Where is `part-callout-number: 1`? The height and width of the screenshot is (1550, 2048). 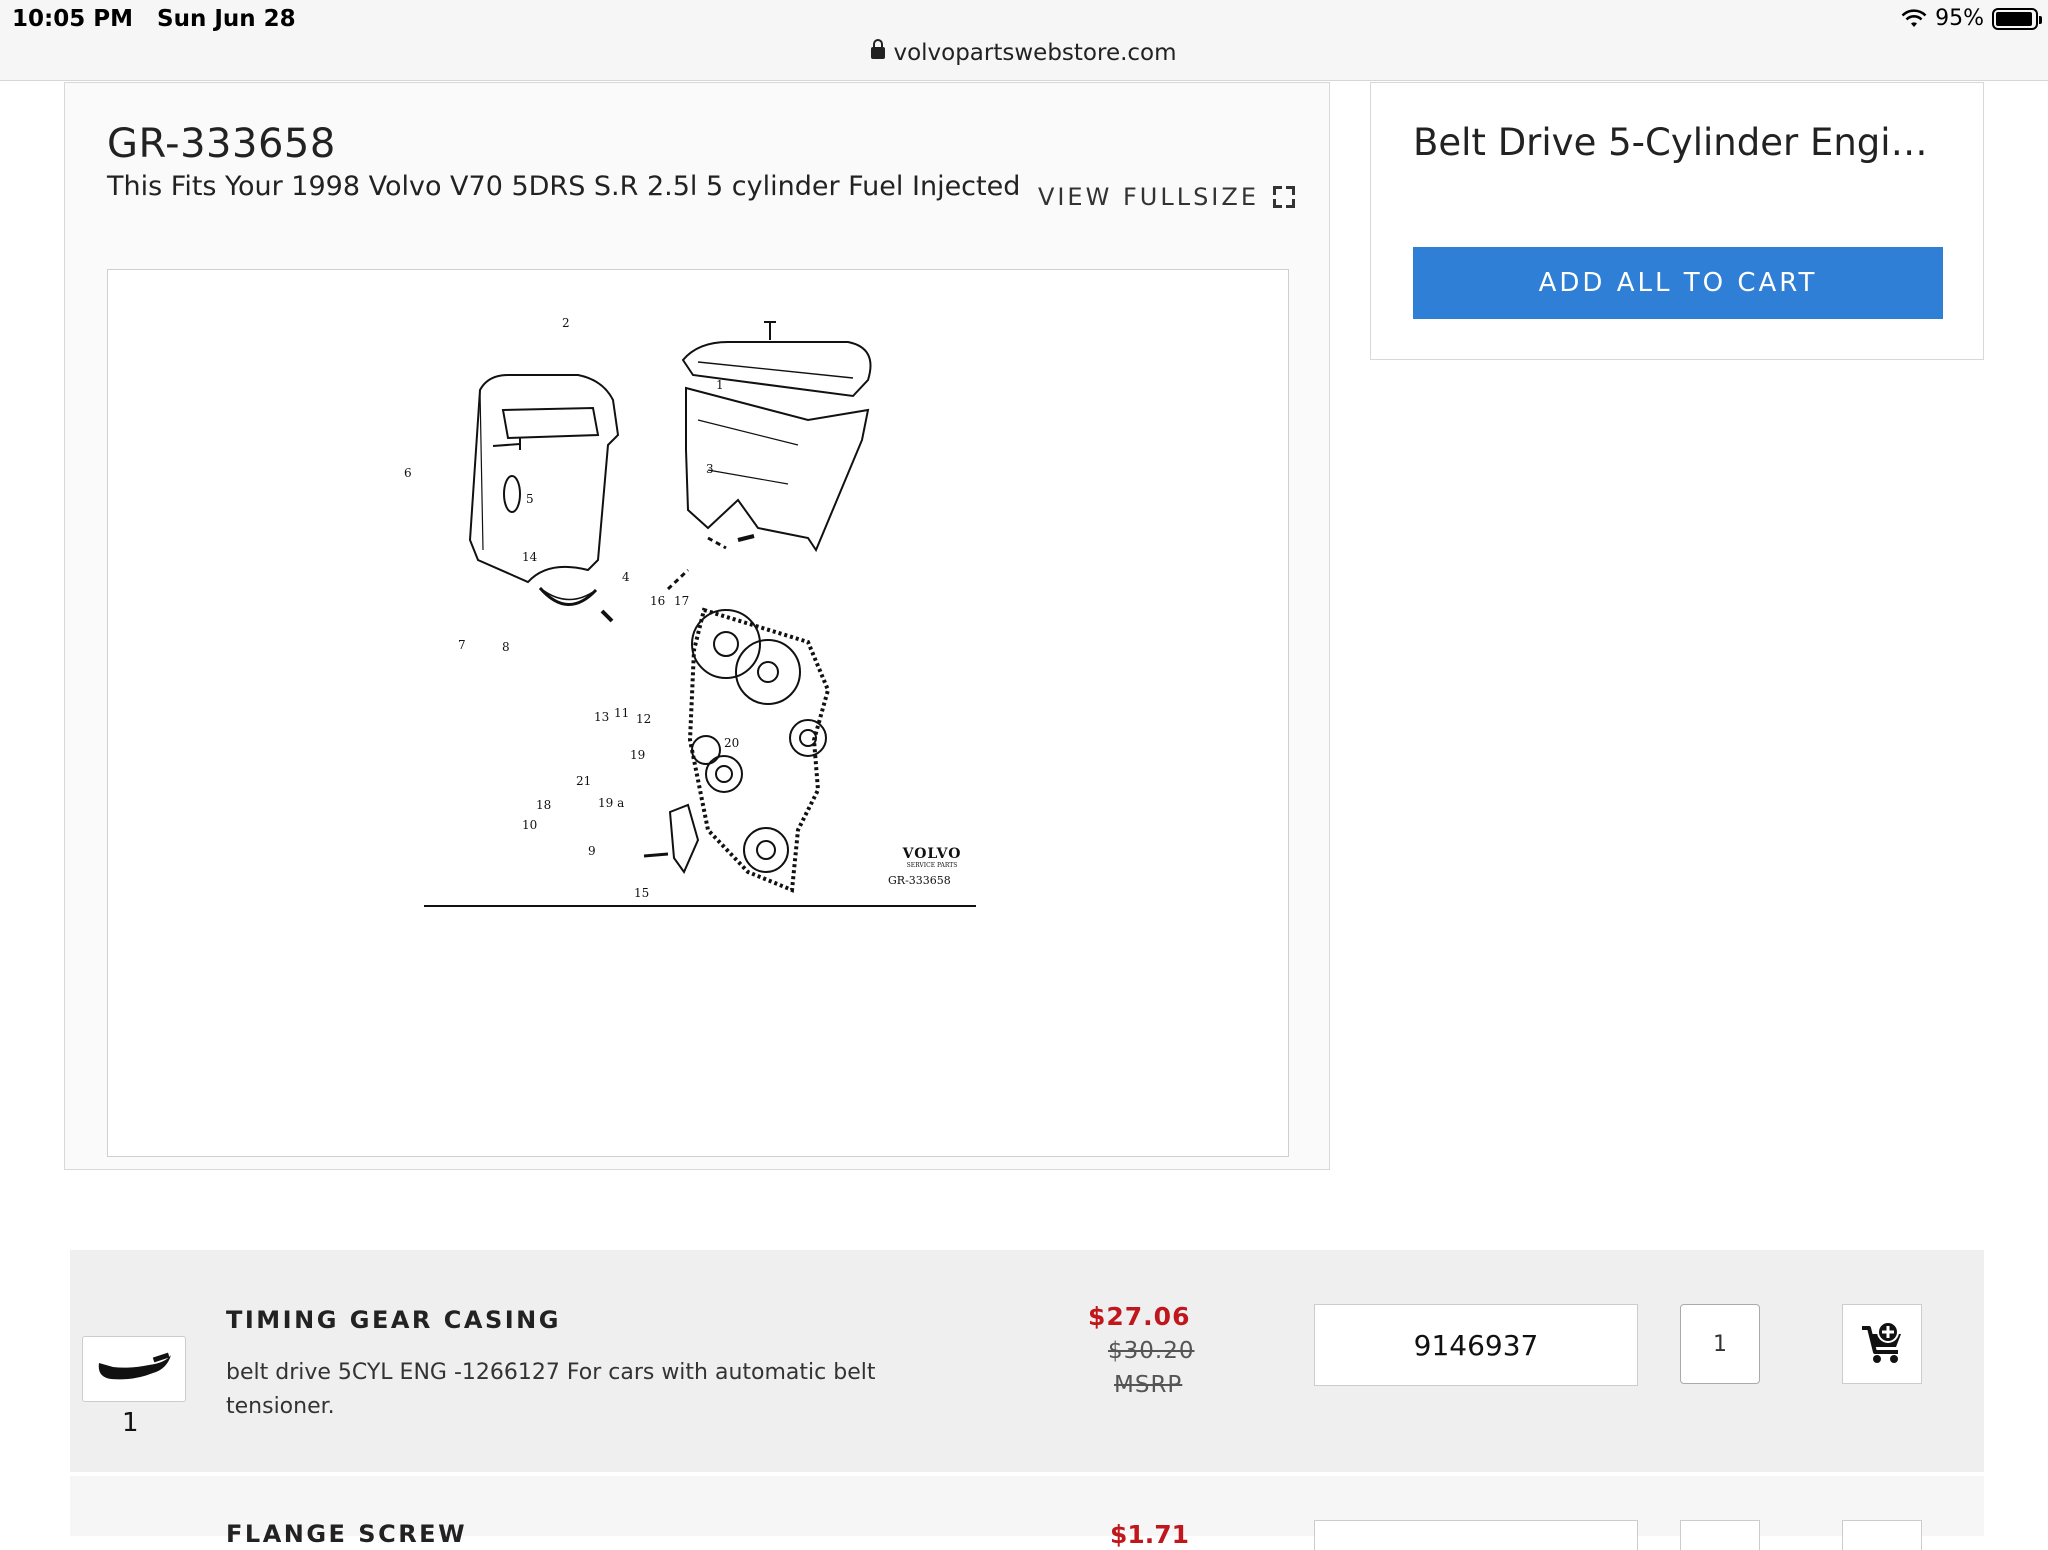
part-callout-number: 1 is located at coordinates (130, 1423).